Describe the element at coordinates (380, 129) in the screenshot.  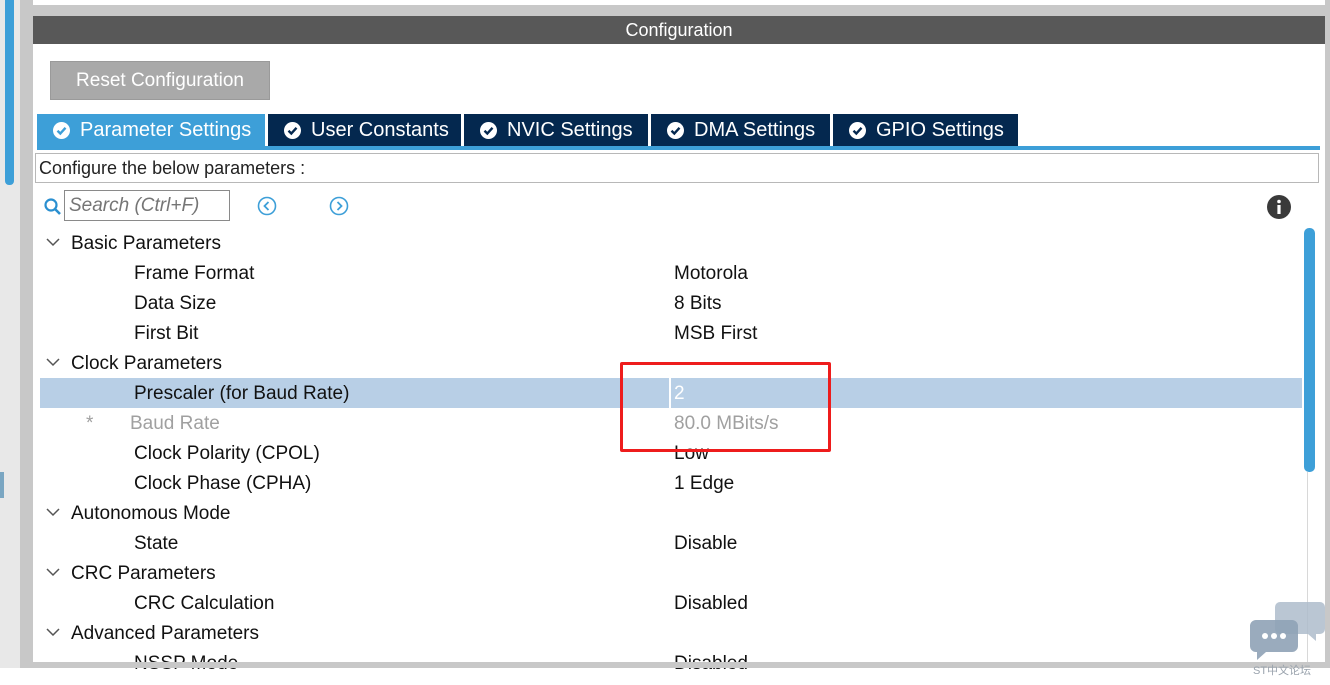
I see `tab-label: User Constants` at that location.